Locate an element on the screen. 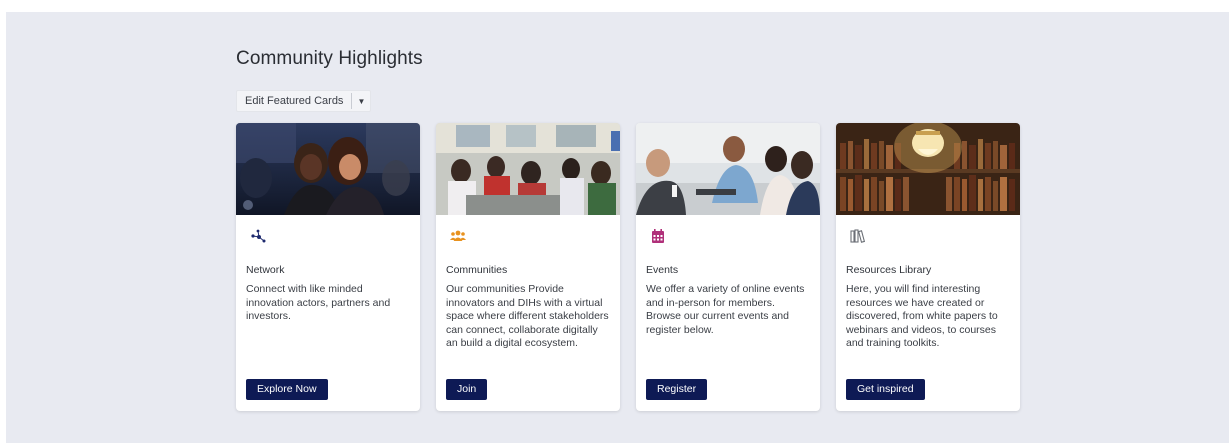 This screenshot has height=443, width=1229. card-title: Network is located at coordinates (265, 270).